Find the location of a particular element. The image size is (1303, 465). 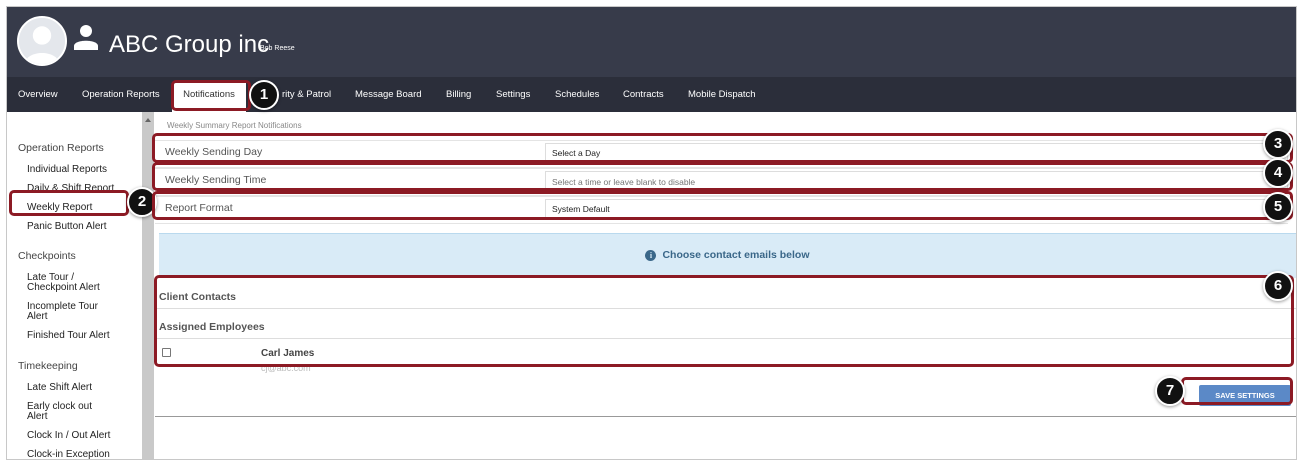

sidebar-item-late-shift: Late Shift Alert is located at coordinates (59, 388).